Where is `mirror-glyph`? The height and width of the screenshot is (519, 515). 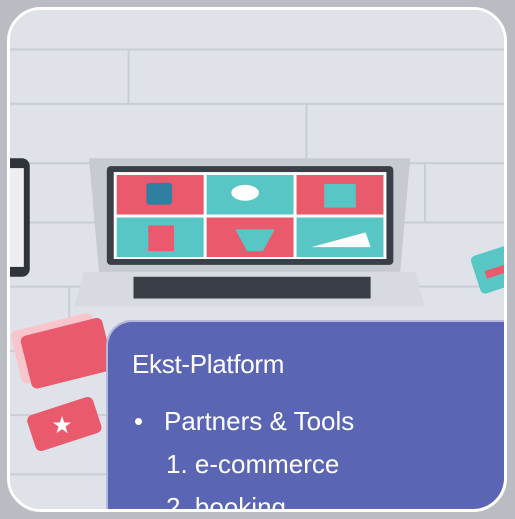
mirror-glyph is located at coordinates (245, 192).